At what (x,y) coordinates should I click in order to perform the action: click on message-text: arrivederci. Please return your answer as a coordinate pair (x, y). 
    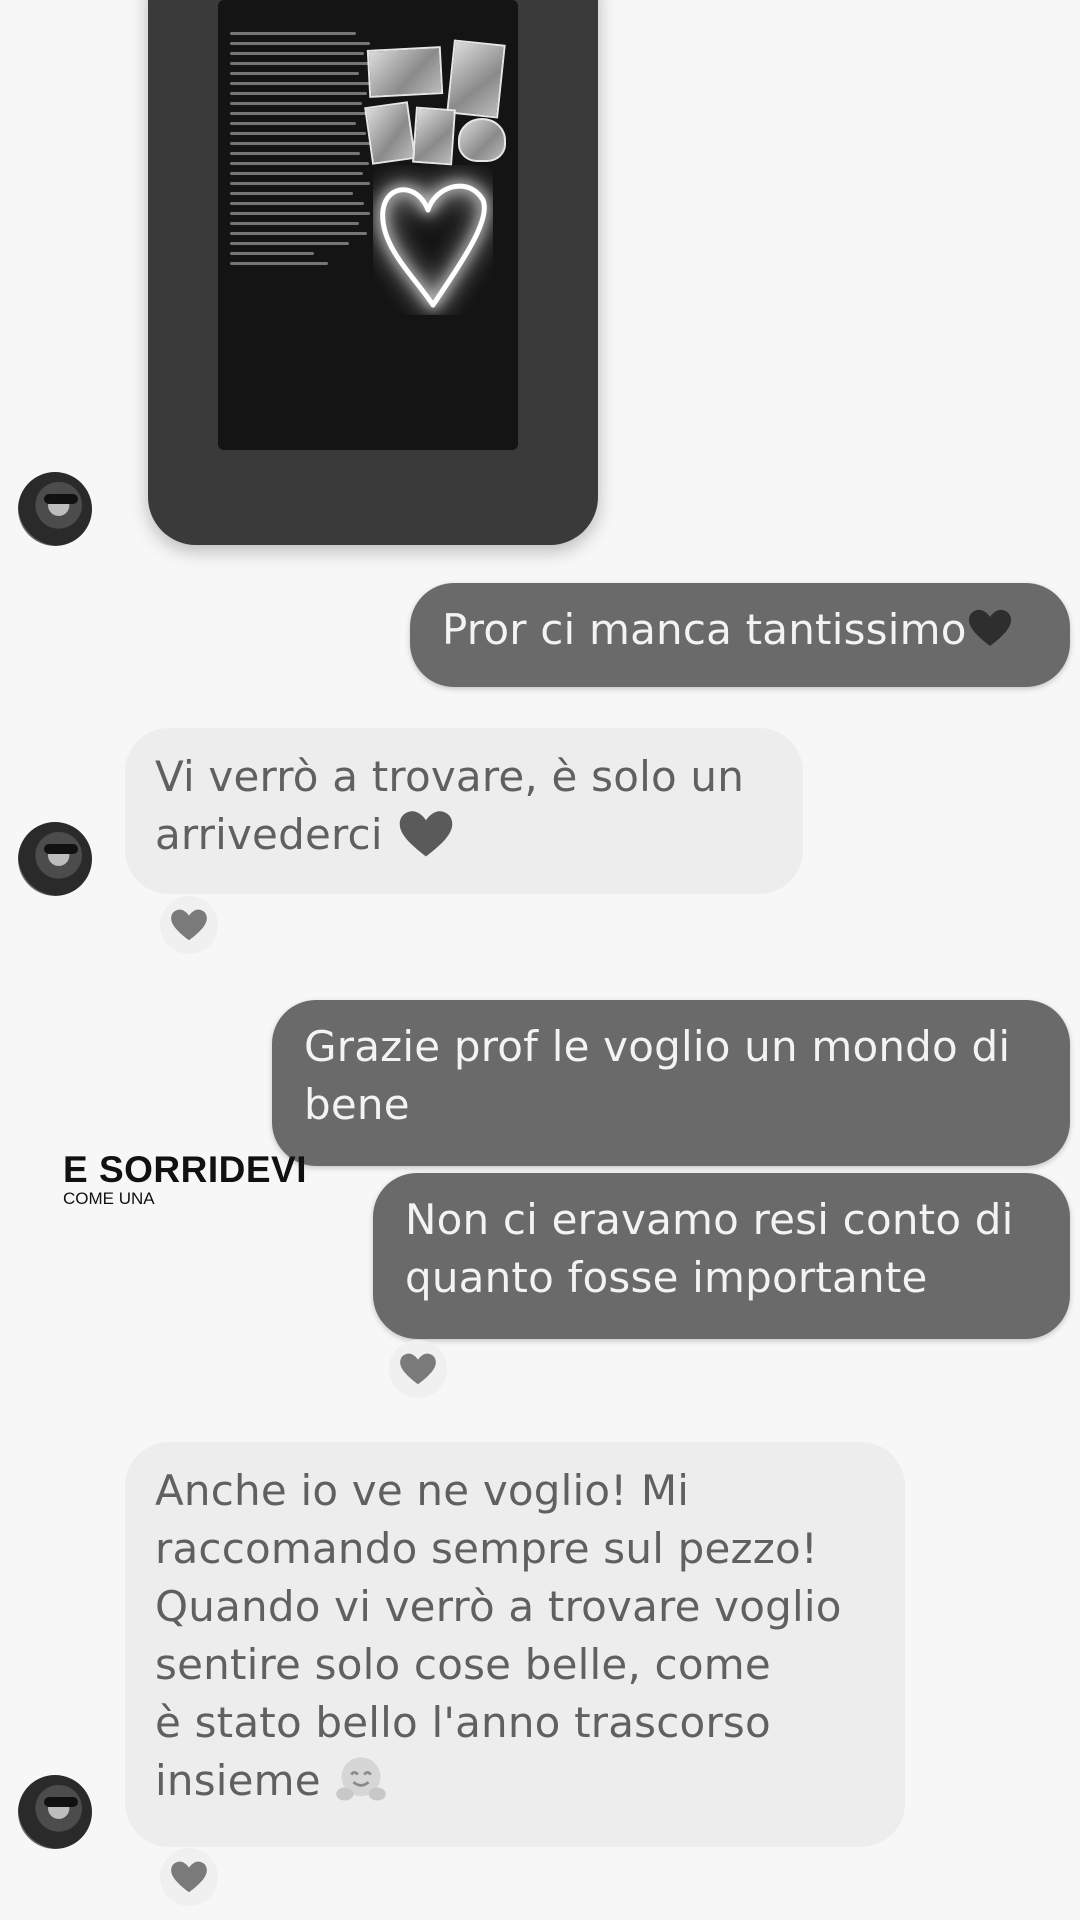
    Looking at the image, I should click on (464, 835).